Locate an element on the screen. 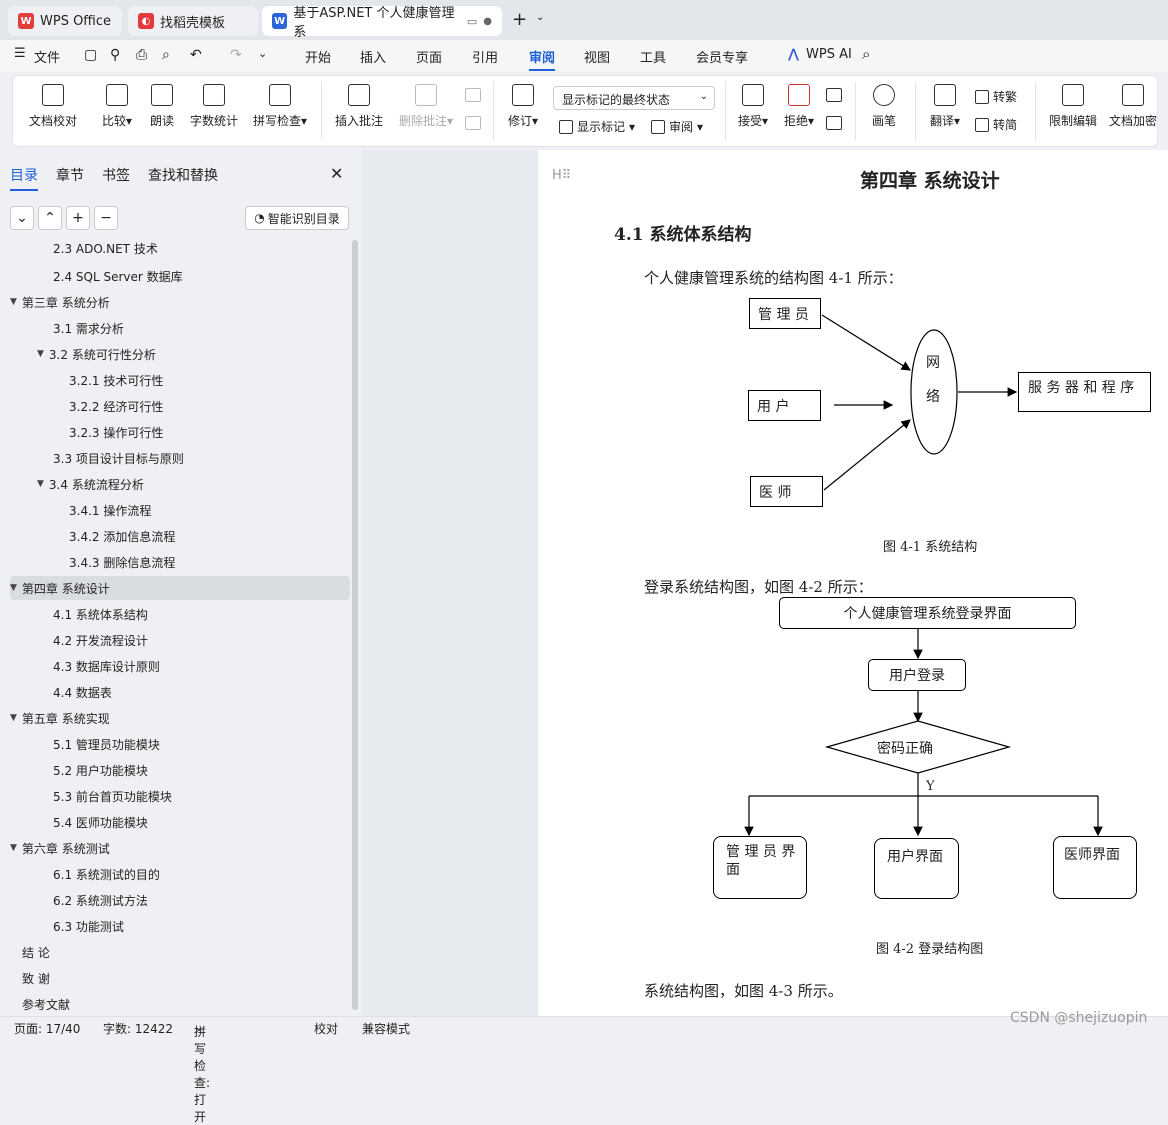  toc-item: 参考文献 is located at coordinates (180, 1004).